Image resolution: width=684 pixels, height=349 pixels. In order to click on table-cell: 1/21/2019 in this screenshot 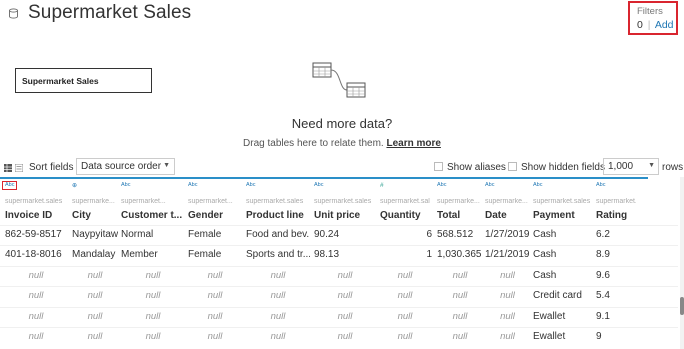, I will do `click(507, 254)`.